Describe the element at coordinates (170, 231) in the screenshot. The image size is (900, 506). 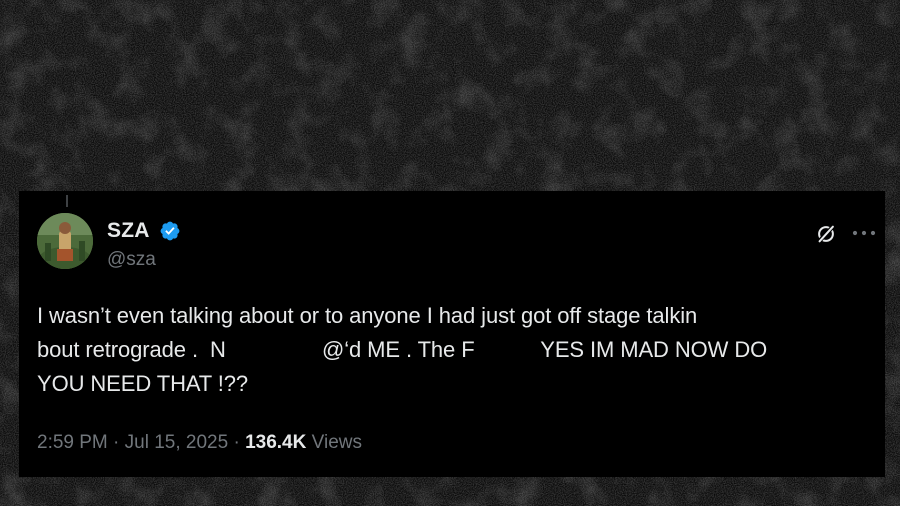
I see `verified-badge-icon` at that location.